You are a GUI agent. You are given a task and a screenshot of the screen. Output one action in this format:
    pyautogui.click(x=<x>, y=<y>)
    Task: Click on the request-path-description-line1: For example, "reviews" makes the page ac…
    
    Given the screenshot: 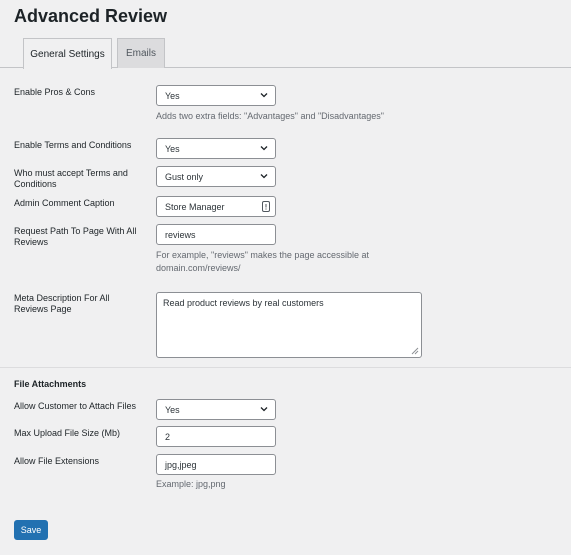 What is the action you would take?
    pyautogui.click(x=262, y=255)
    